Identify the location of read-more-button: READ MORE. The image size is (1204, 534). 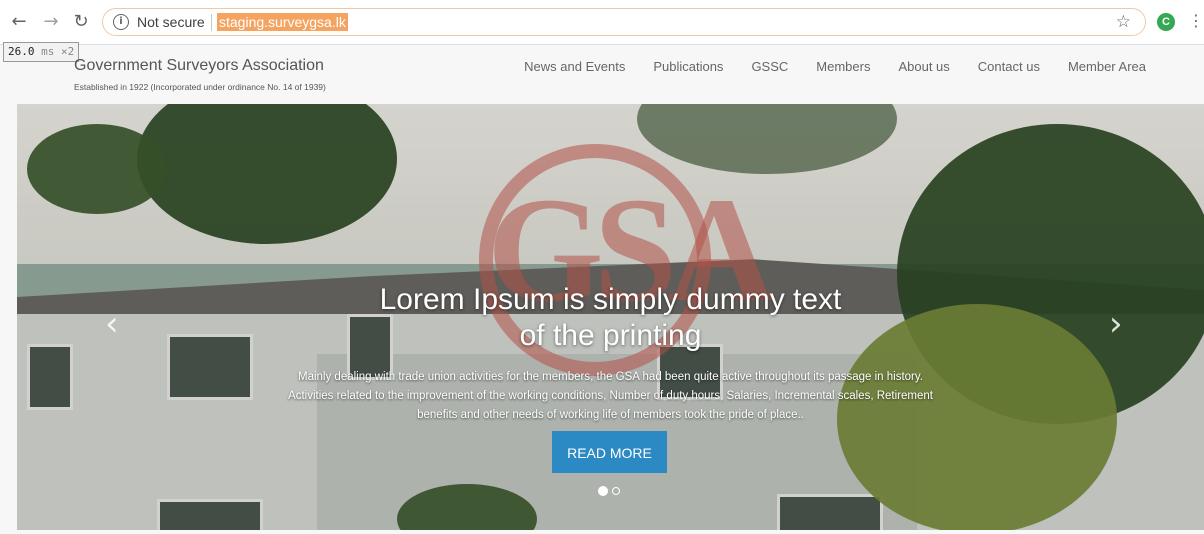
(609, 452).